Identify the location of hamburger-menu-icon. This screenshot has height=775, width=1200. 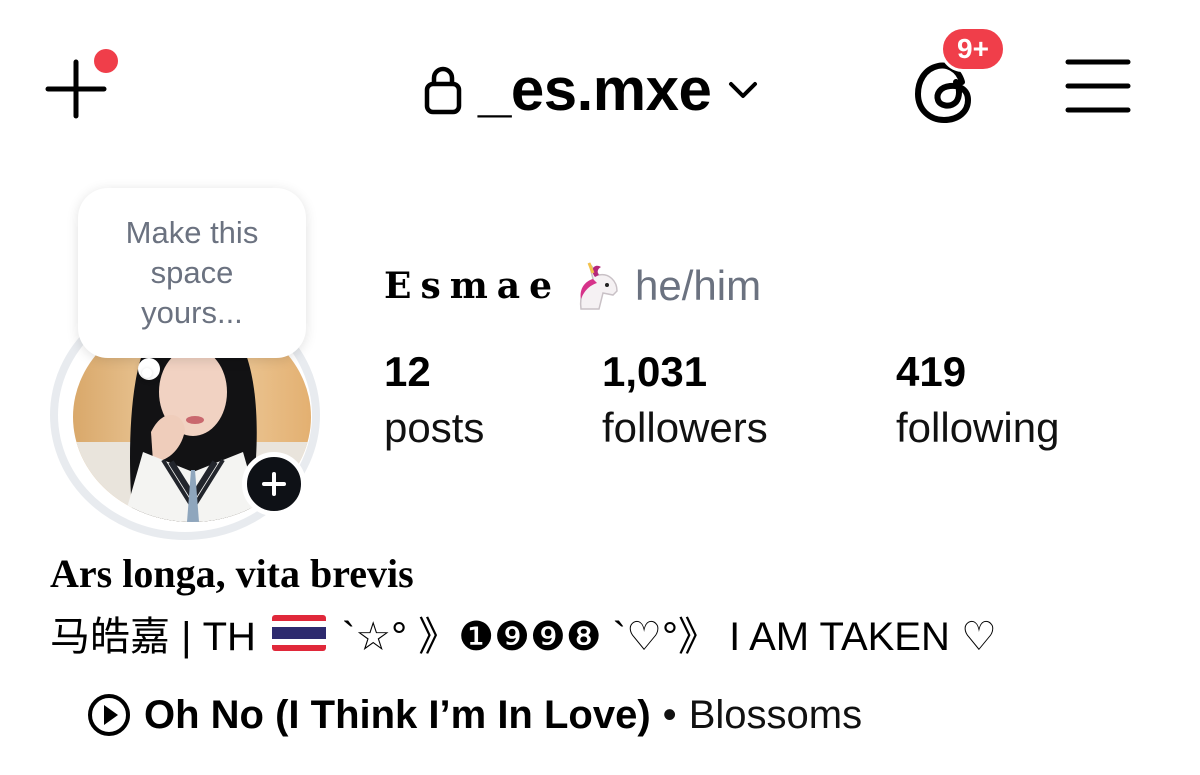
(1098, 86).